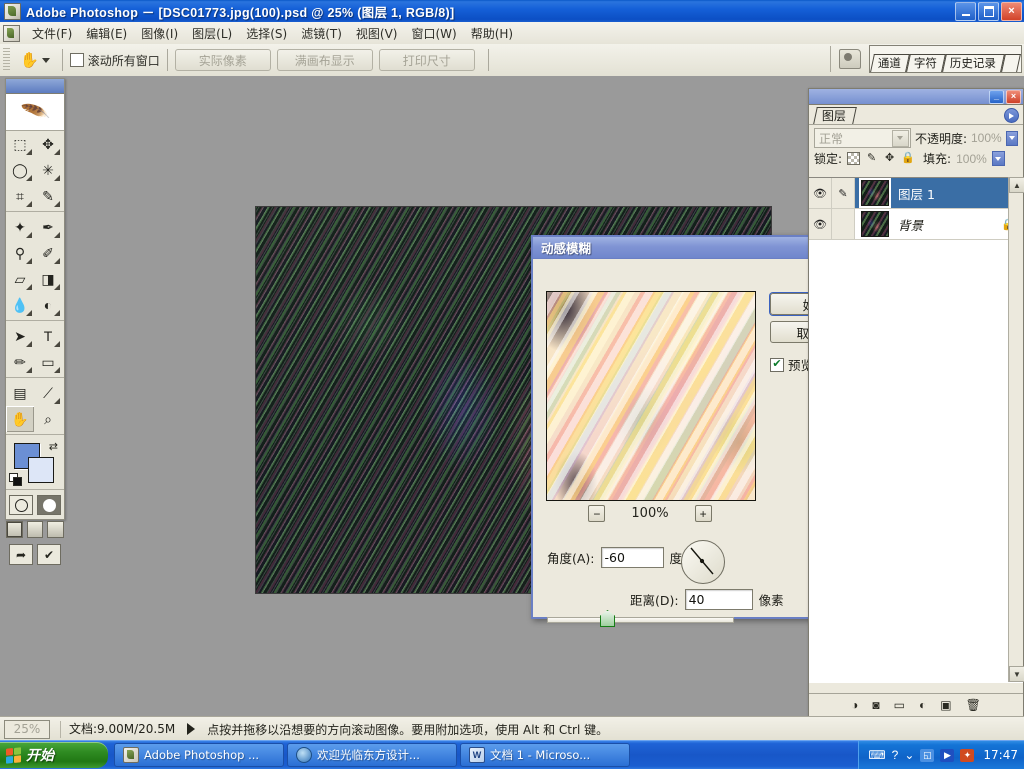 The height and width of the screenshot is (769, 1024). Describe the element at coordinates (212, 33) in the screenshot. I see `menu-item-layer: 图层(L)` at that location.